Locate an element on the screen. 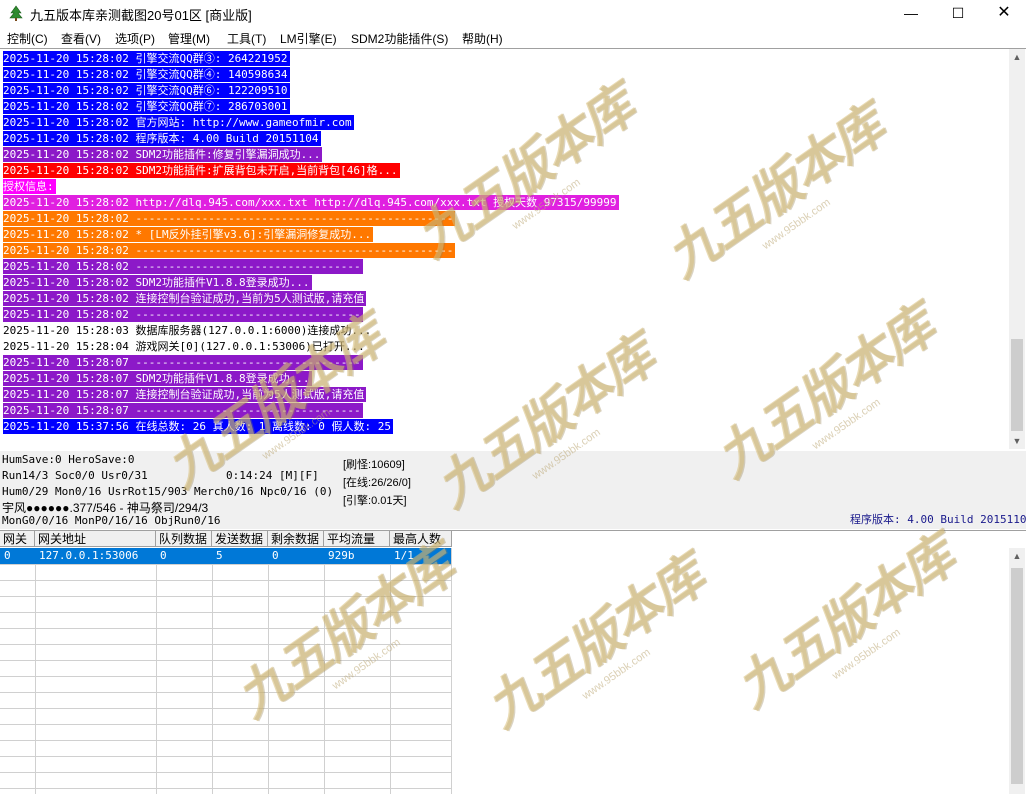 The height and width of the screenshot is (794, 1026). table-scrollbar: ▲ is located at coordinates (1017, 671).